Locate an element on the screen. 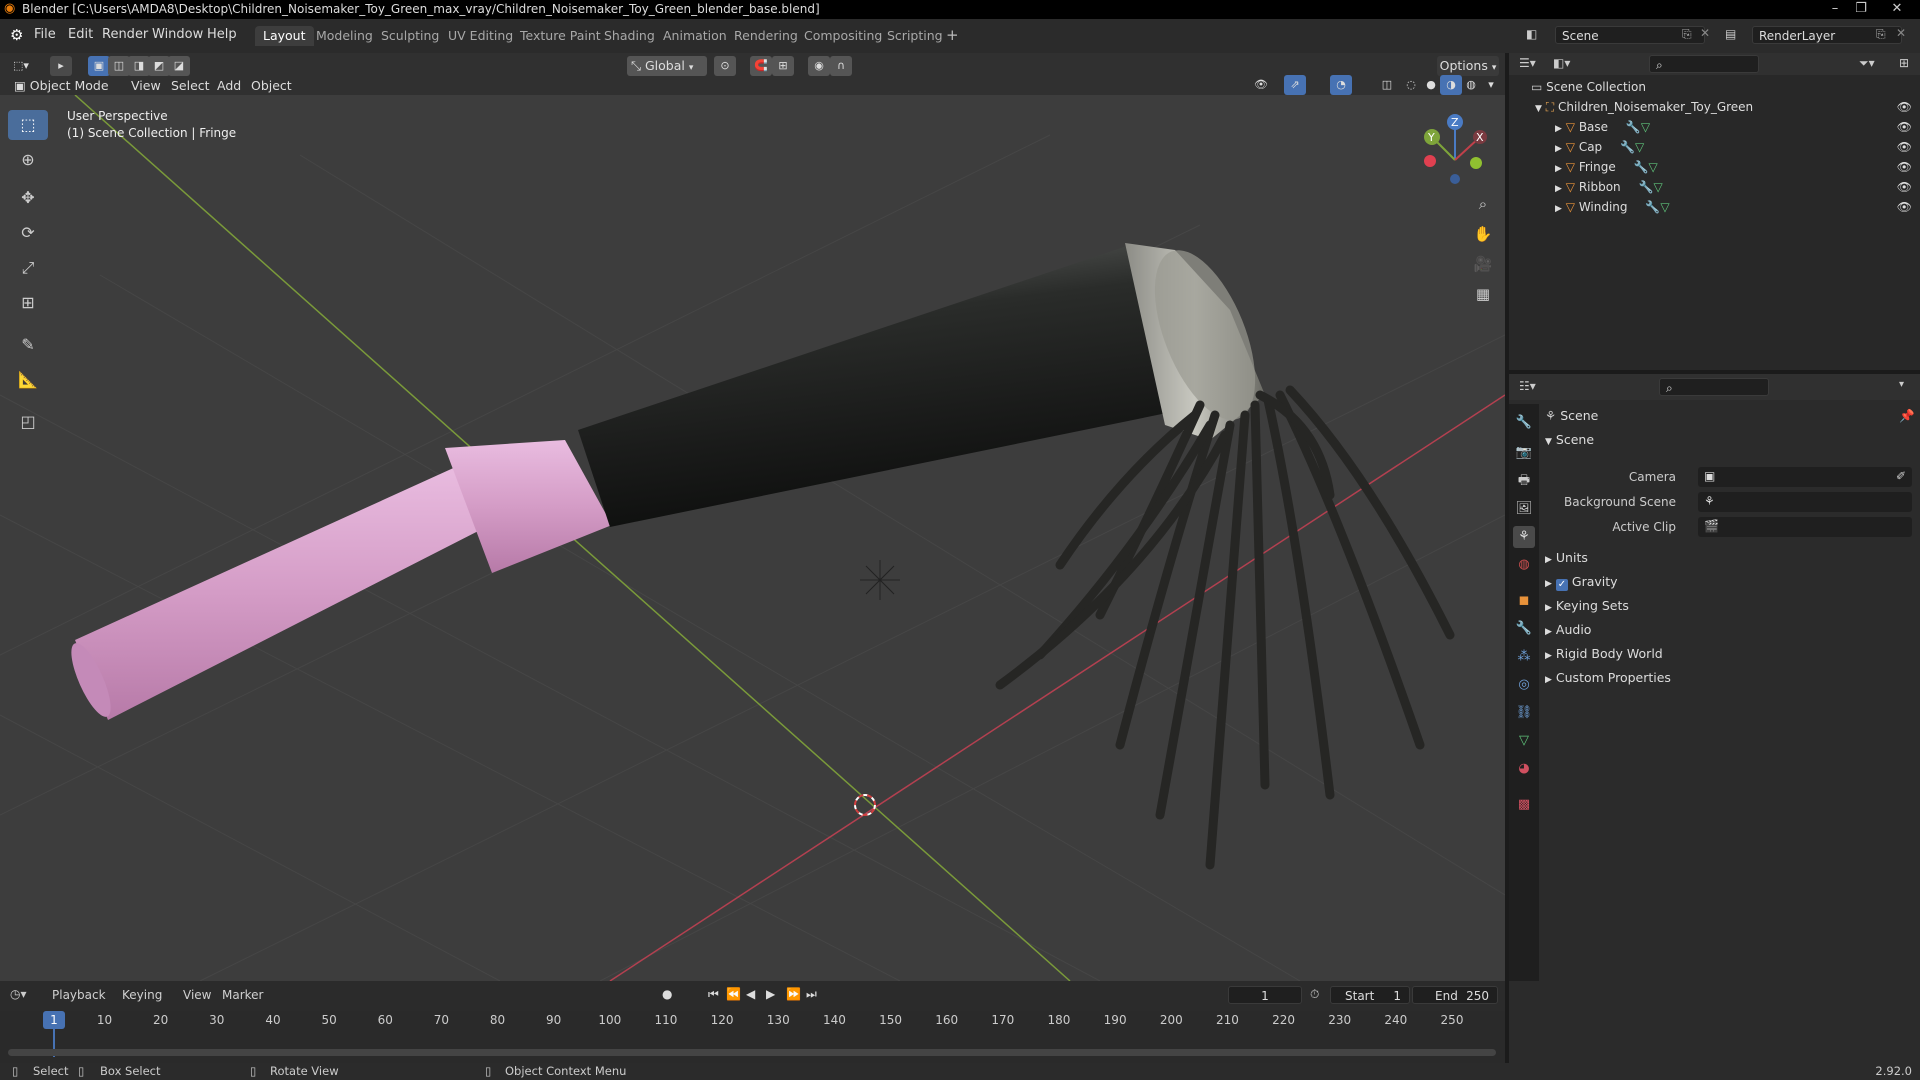 Image resolution: width=1920 pixels, height=1080 pixels. display-mode-icon: ◧▾ is located at coordinates (1561, 63).